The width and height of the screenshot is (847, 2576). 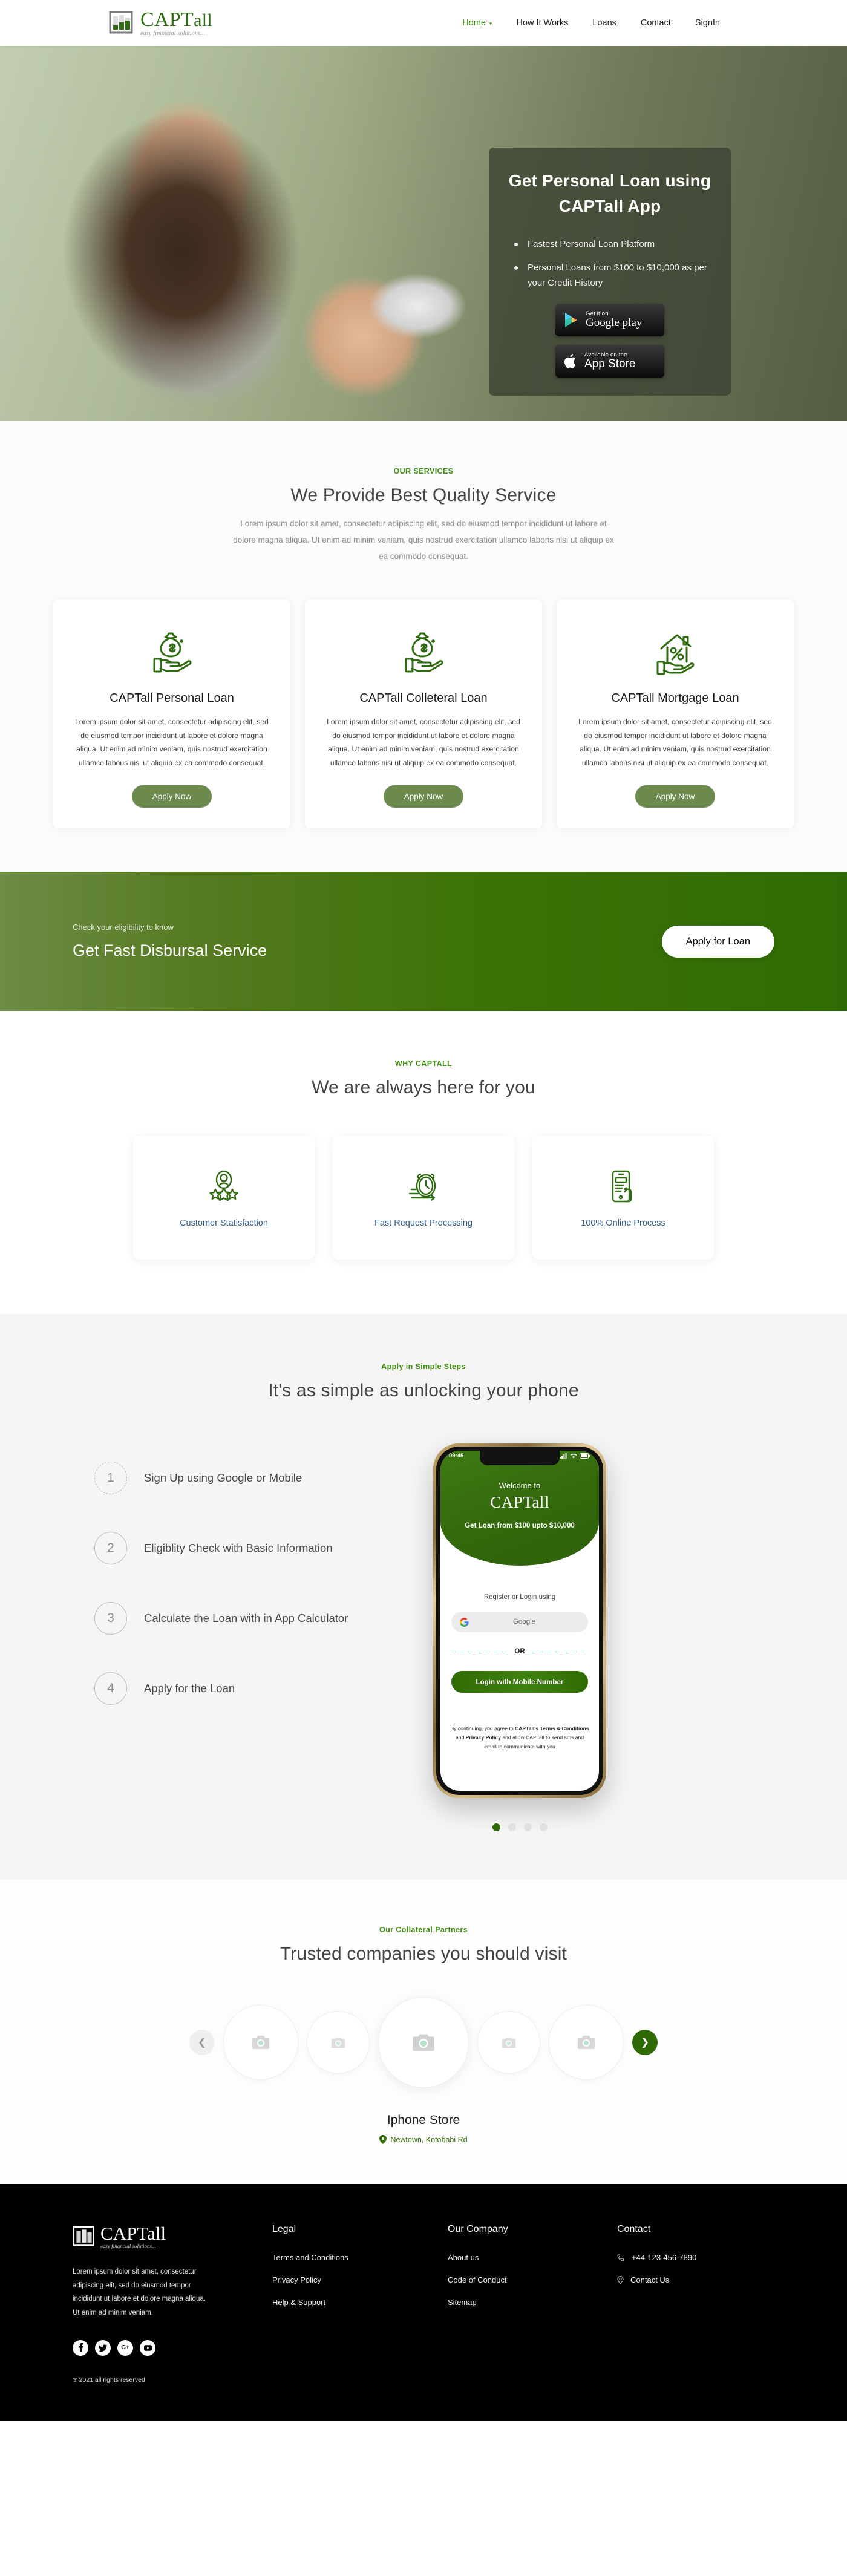 I want to click on twitter-icon, so click(x=103, y=2347).